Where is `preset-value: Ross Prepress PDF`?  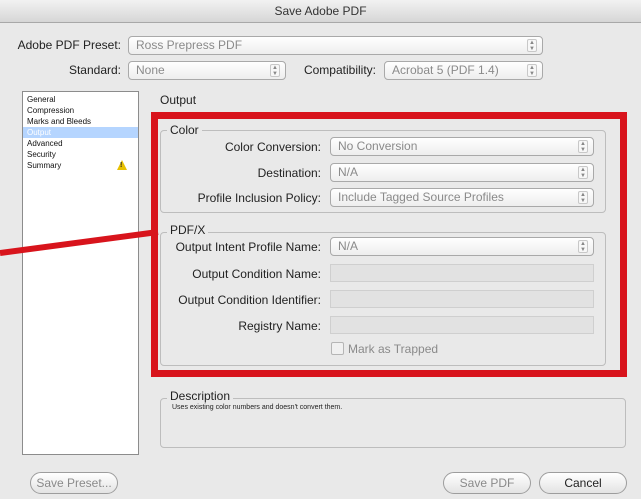 preset-value: Ross Prepress PDF is located at coordinates (189, 45).